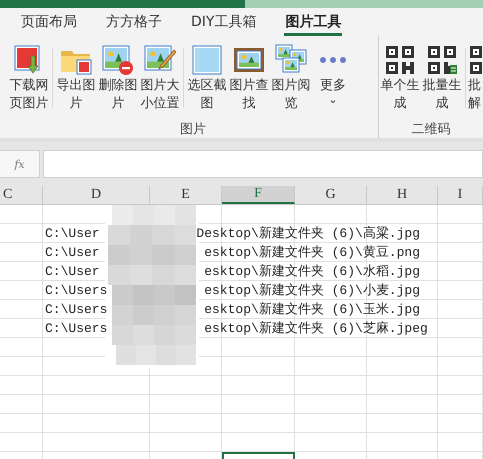  What do you see at coordinates (331, 195) in the screenshot?
I see `column-header: G` at bounding box center [331, 195].